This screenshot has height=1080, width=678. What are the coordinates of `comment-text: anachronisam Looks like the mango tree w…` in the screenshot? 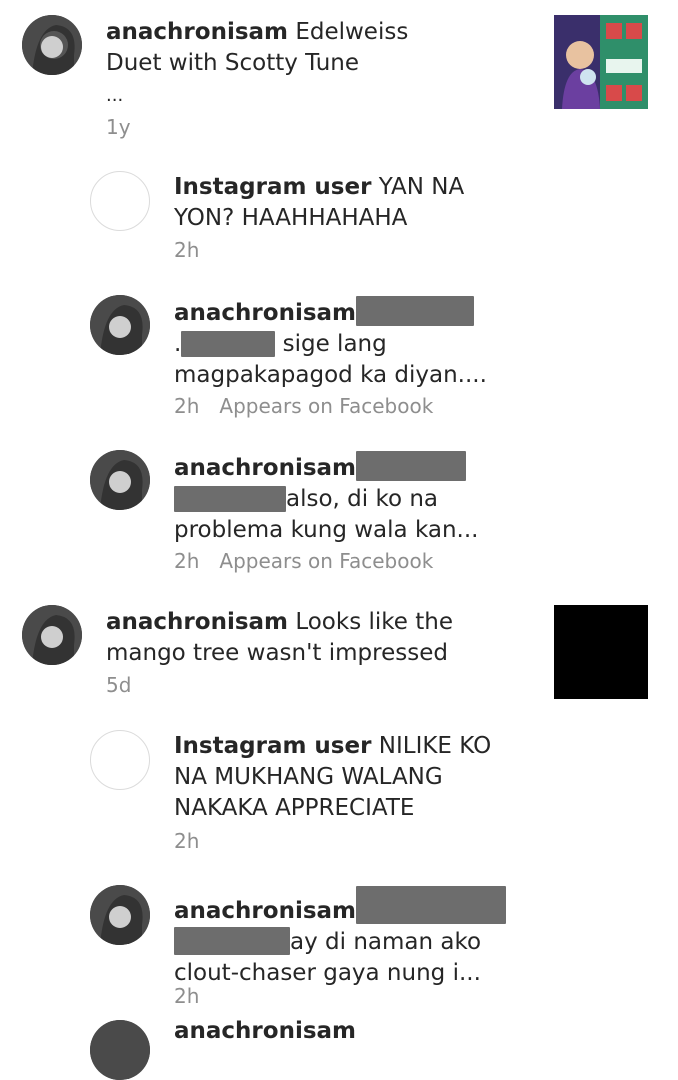 It's located at (279, 637).